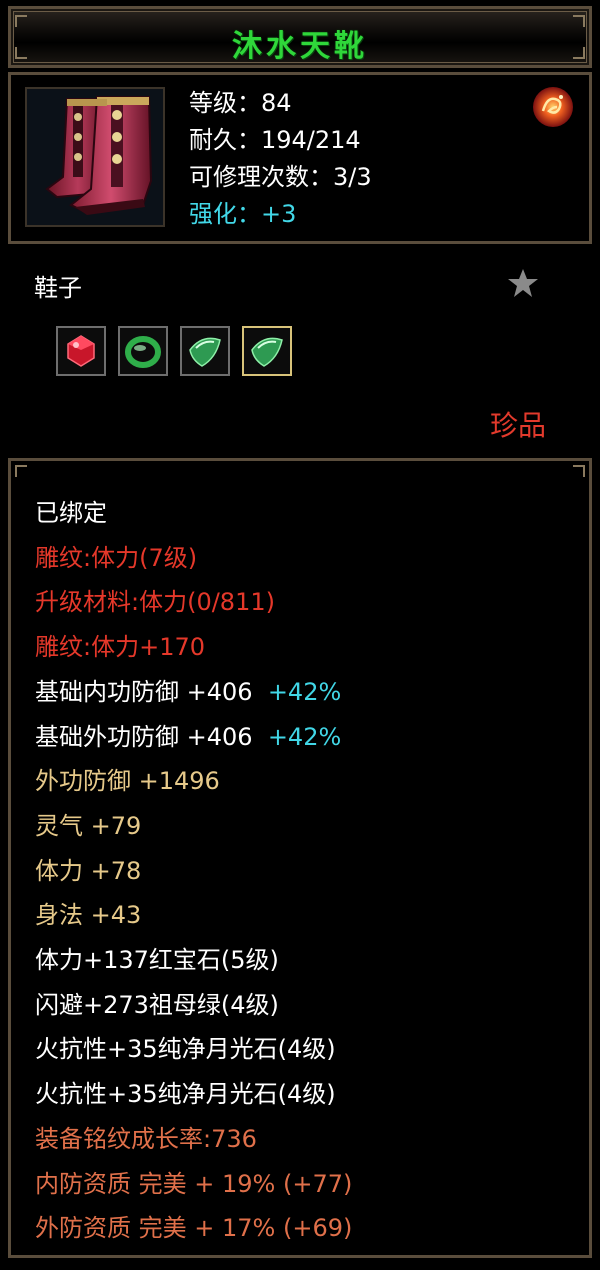 Image resolution: width=600 pixels, height=1270 pixels. Describe the element at coordinates (240, 103) in the screenshot. I see `item-level: 等级：84` at that location.